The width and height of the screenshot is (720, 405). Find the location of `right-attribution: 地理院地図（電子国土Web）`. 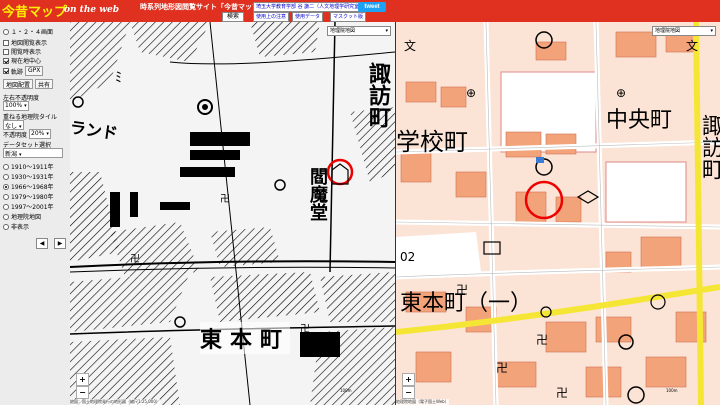

right-attribution: 地理院地図（電子国土Web） is located at coordinates (422, 402).